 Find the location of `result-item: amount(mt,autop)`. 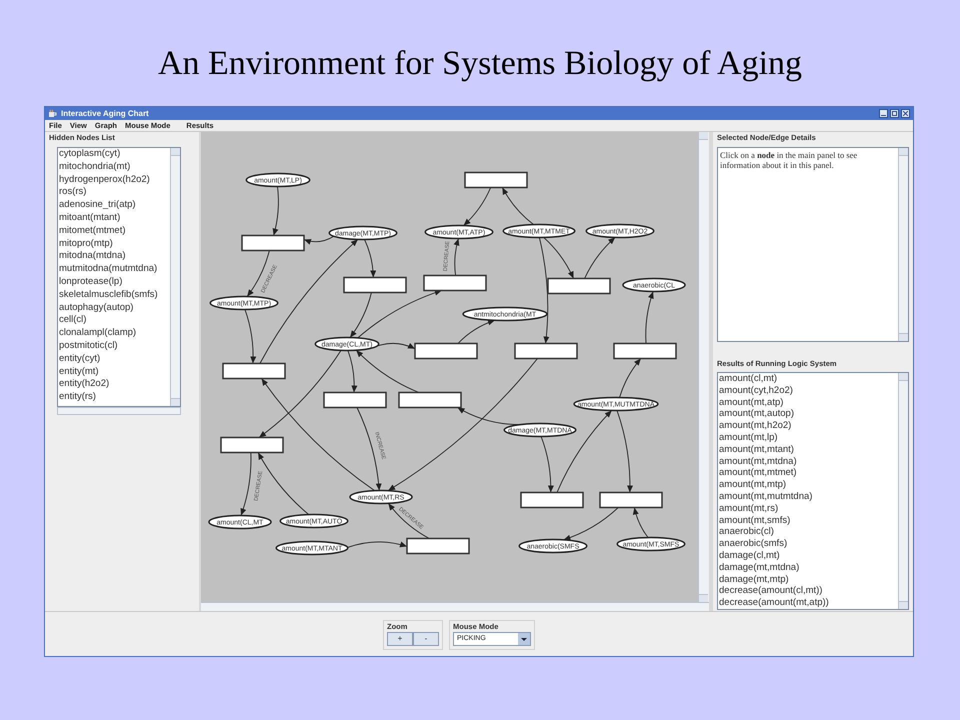

result-item: amount(mt,autop) is located at coordinates (808, 414).